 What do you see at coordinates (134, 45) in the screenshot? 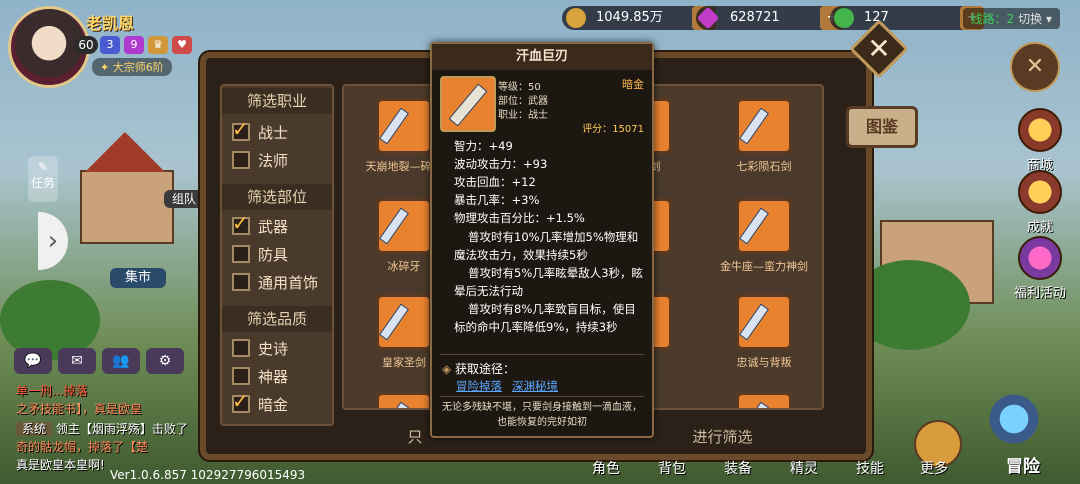
I see `rank-badge: 9` at bounding box center [134, 45].